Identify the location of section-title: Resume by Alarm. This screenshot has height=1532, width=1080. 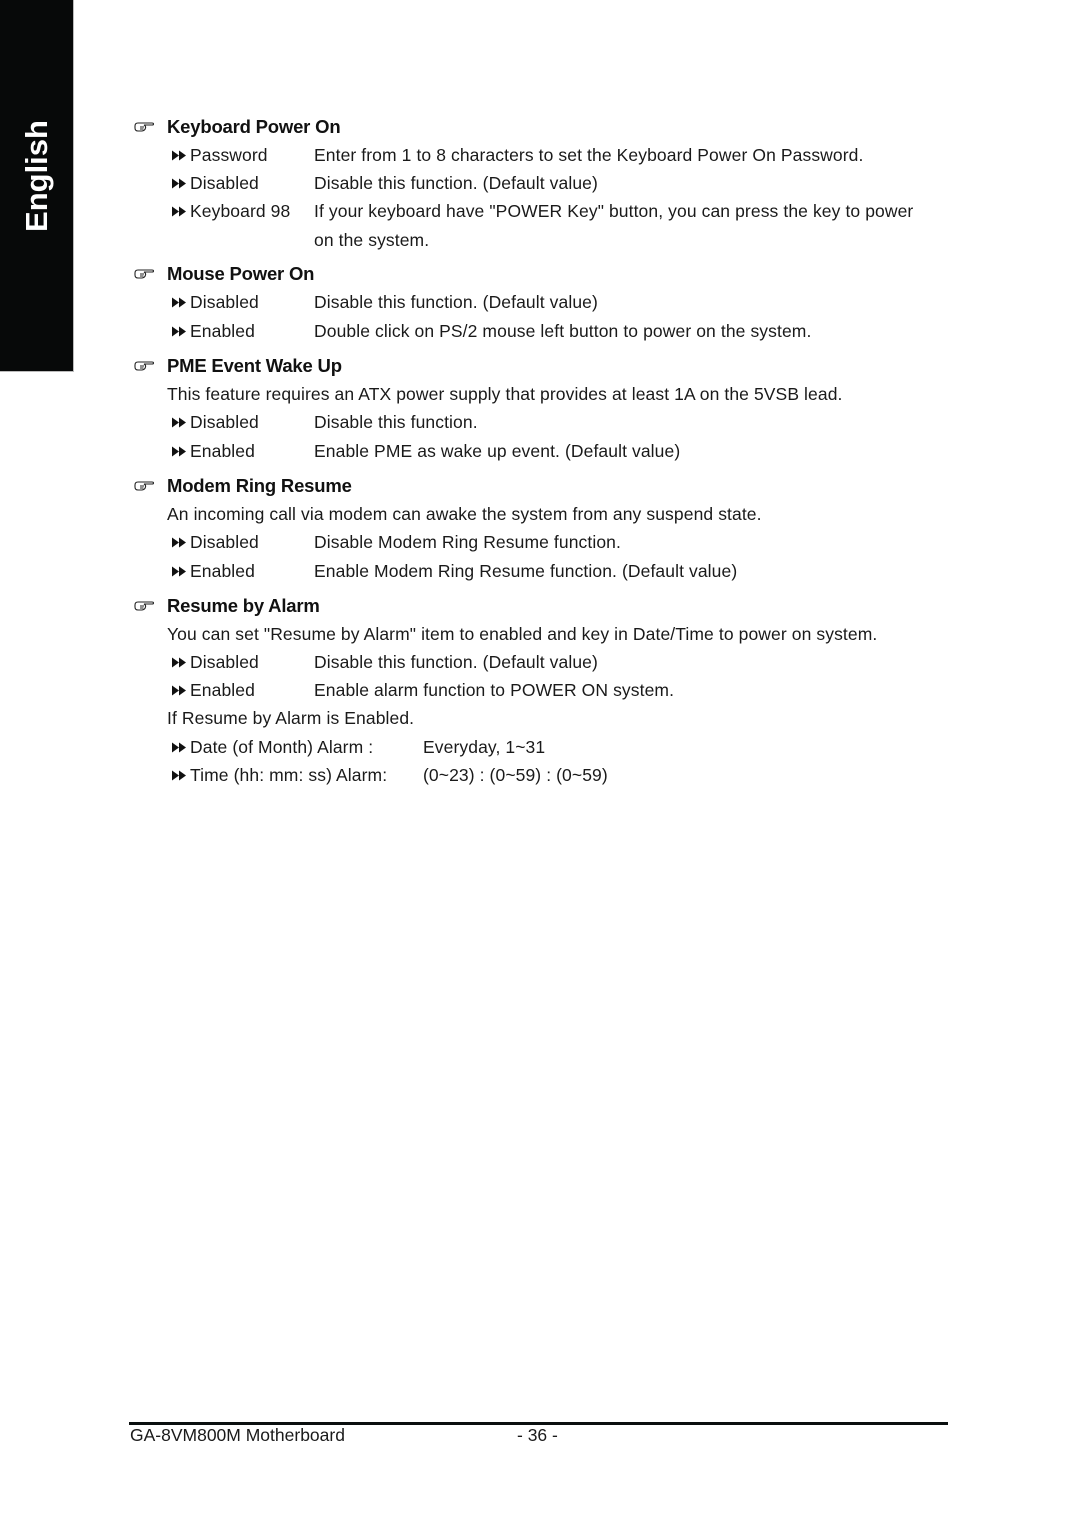
(243, 605).